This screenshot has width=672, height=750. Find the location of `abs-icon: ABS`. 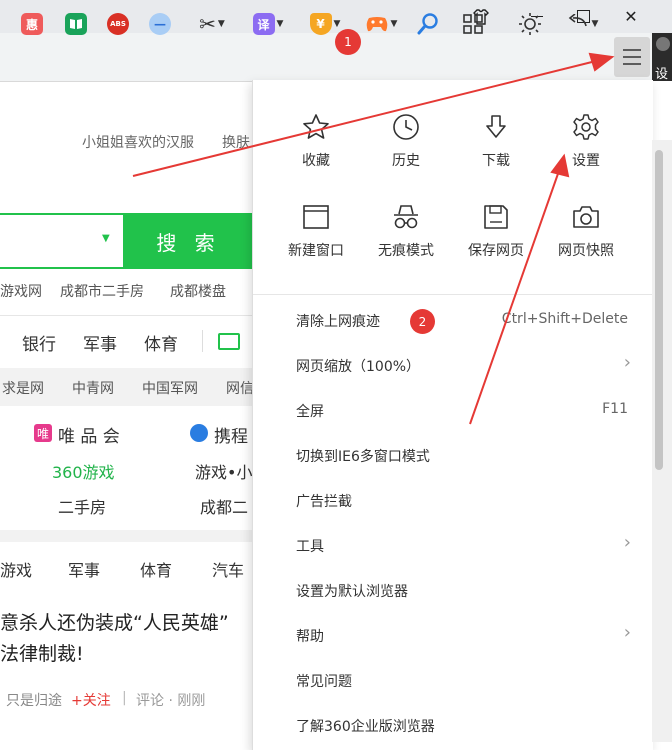

abs-icon: ABS is located at coordinates (118, 24).